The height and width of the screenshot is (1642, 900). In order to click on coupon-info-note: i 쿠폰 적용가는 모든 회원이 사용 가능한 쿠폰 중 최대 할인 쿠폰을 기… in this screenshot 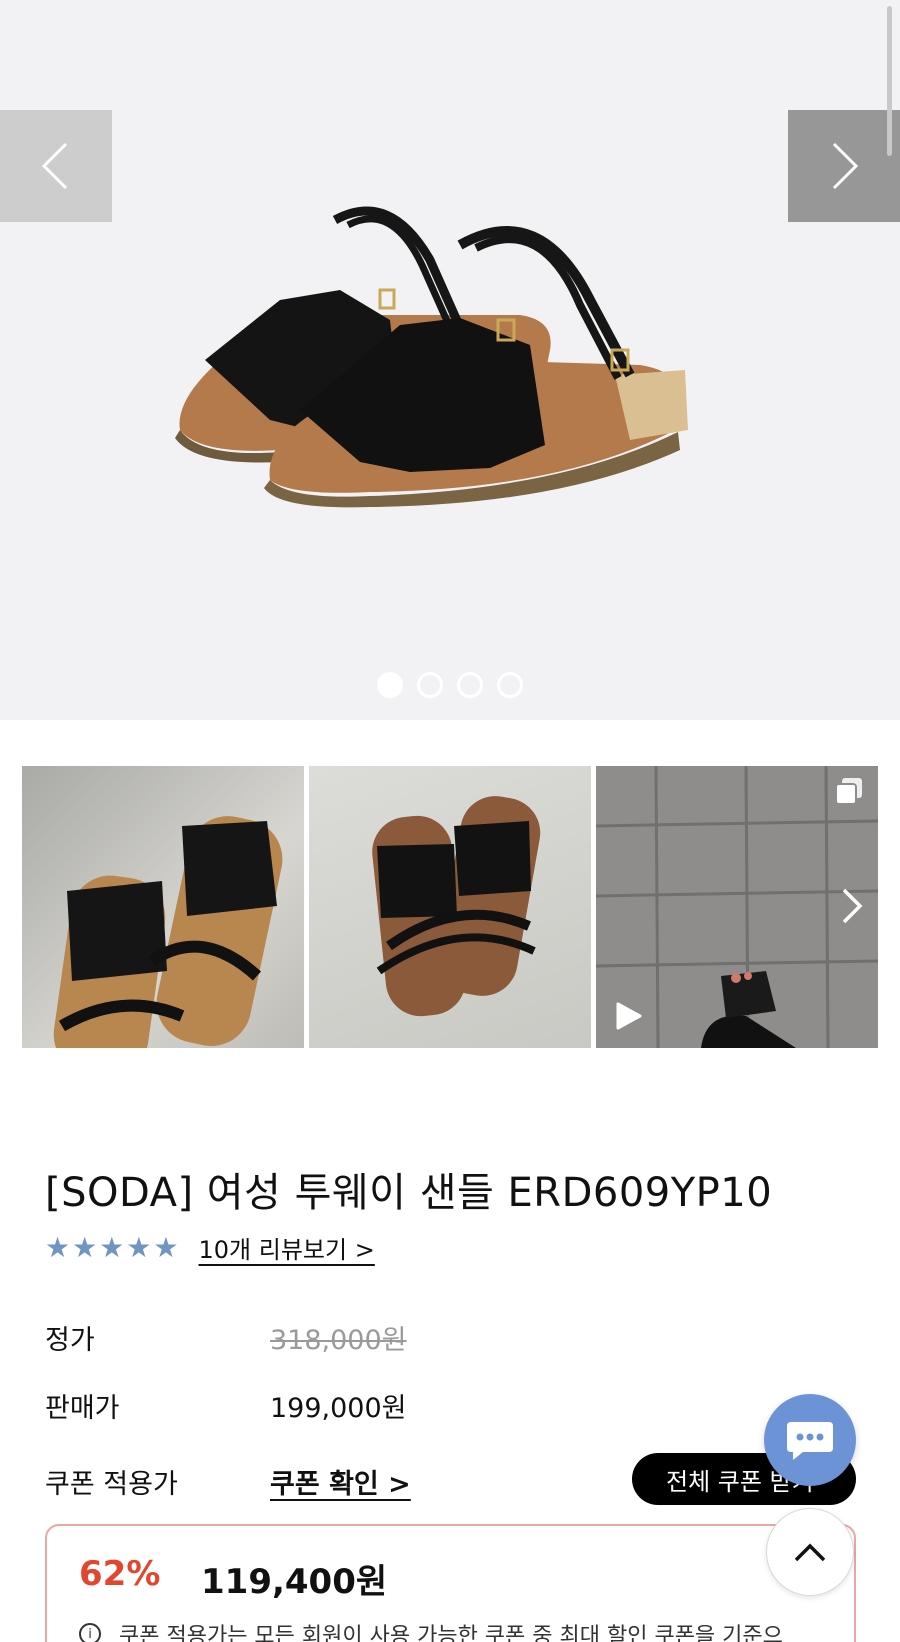, I will do `click(431, 1630)`.